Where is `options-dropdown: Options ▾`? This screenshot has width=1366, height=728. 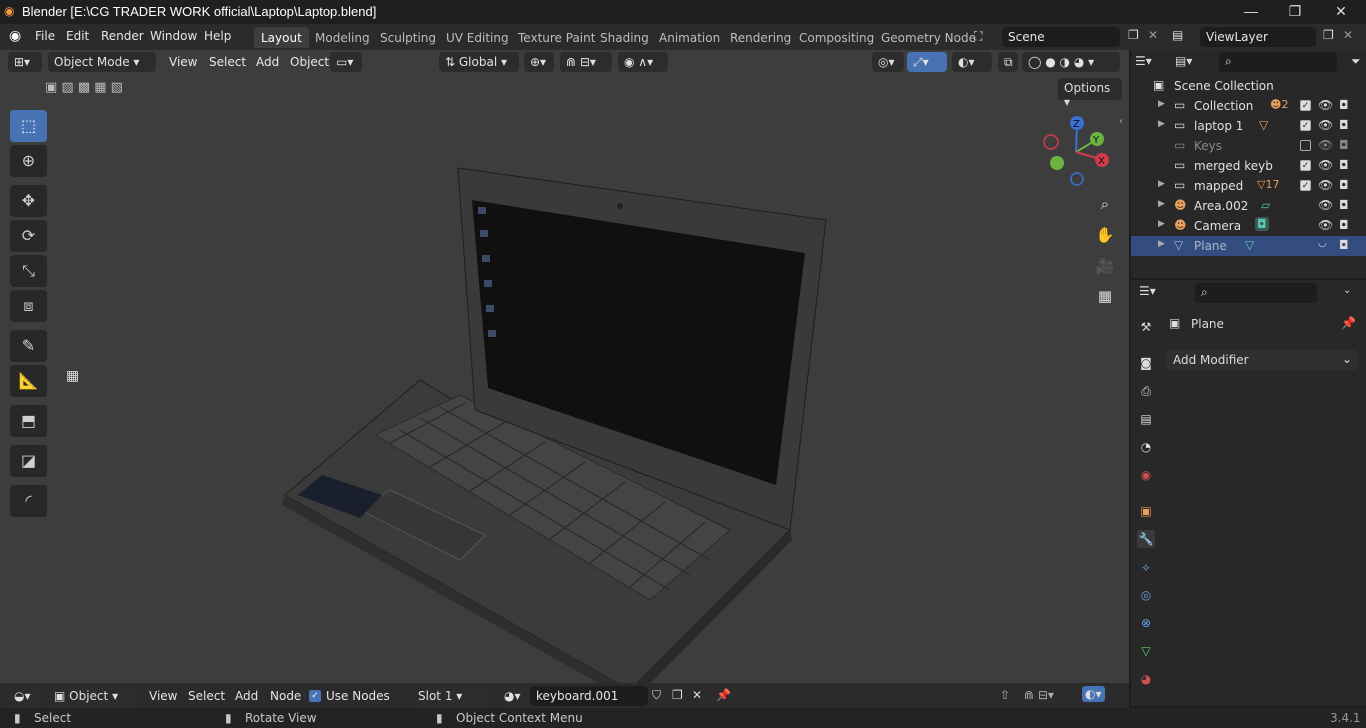 options-dropdown: Options ▾ is located at coordinates (1090, 93).